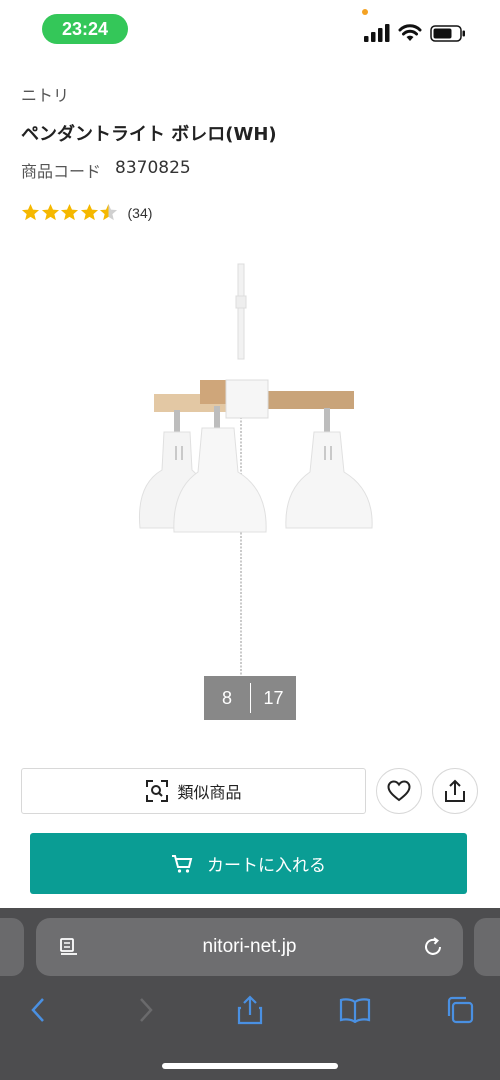 The height and width of the screenshot is (1080, 500). I want to click on add-to-cart-label: カートに入れる, so click(266, 866).